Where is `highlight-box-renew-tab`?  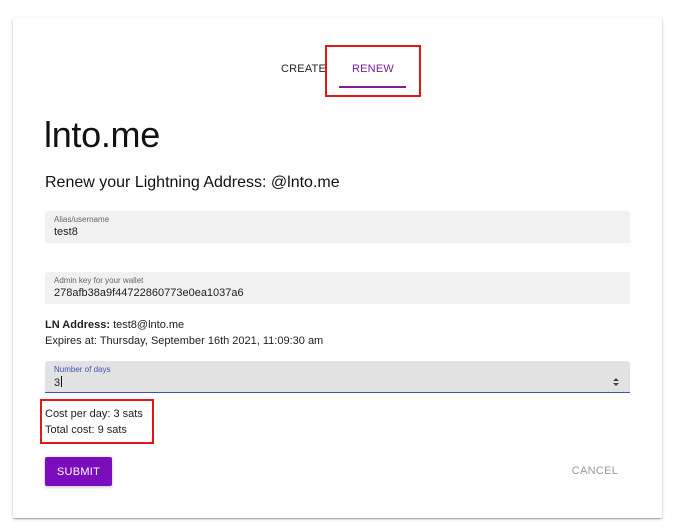
highlight-box-renew-tab is located at coordinates (373, 71).